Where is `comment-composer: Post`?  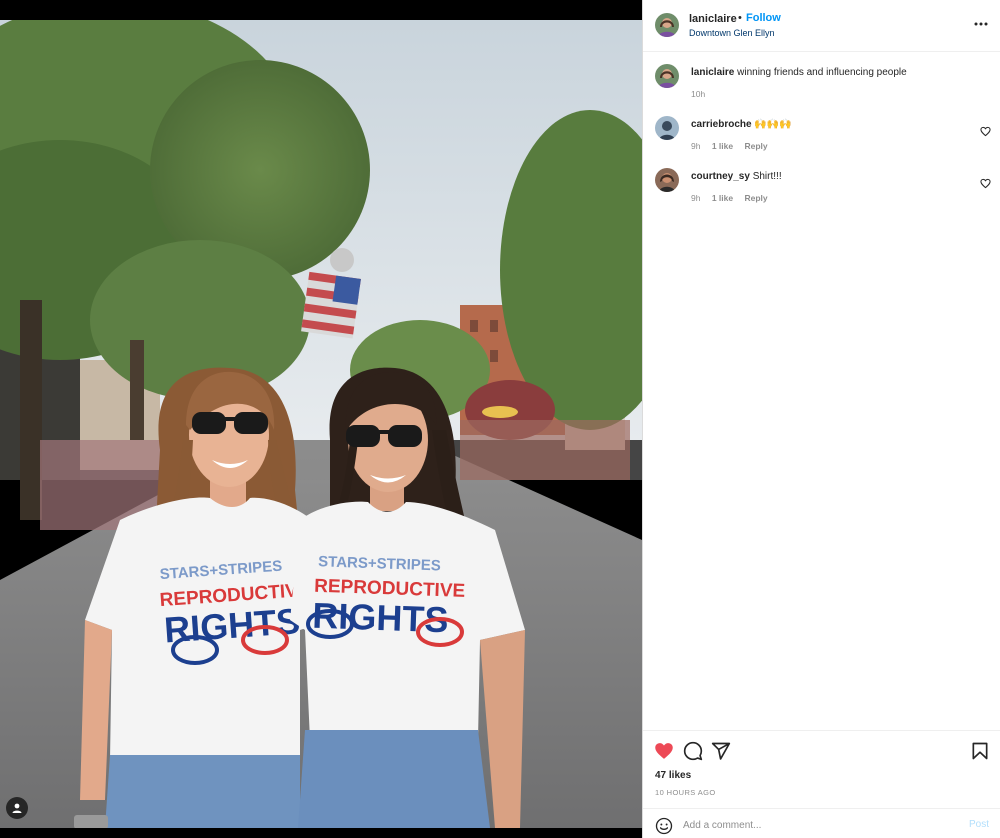 comment-composer: Post is located at coordinates (821, 823).